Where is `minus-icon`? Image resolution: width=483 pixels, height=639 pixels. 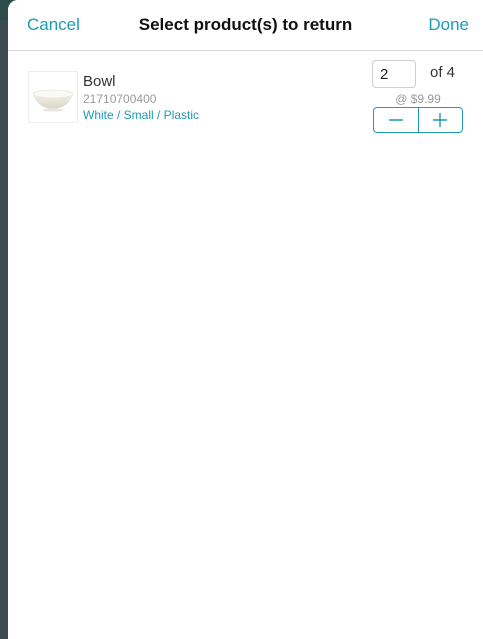 minus-icon is located at coordinates (395, 120).